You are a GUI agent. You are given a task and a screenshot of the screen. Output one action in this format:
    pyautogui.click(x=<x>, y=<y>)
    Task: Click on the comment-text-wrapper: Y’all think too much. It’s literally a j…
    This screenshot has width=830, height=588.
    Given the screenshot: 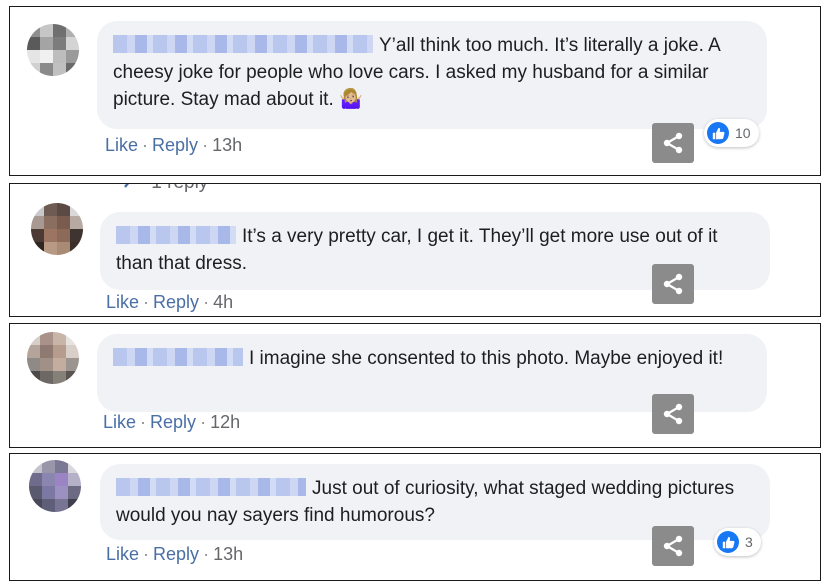 What is the action you would take?
    pyautogui.click(x=432, y=71)
    